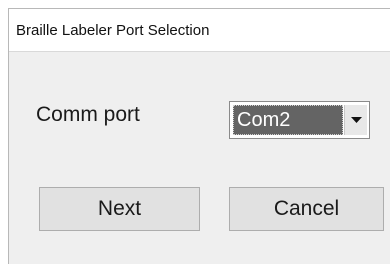  I want to click on chevron-down-icon, so click(356, 120).